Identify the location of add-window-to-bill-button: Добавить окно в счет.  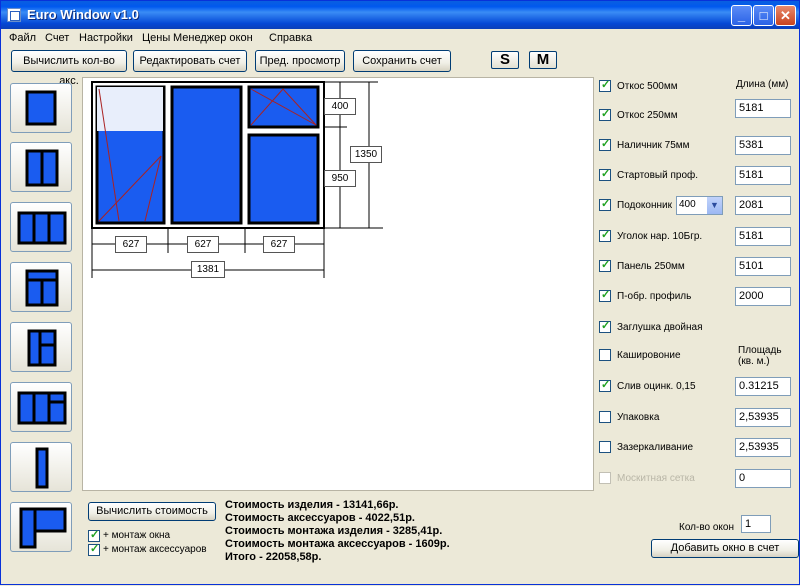
(725, 548).